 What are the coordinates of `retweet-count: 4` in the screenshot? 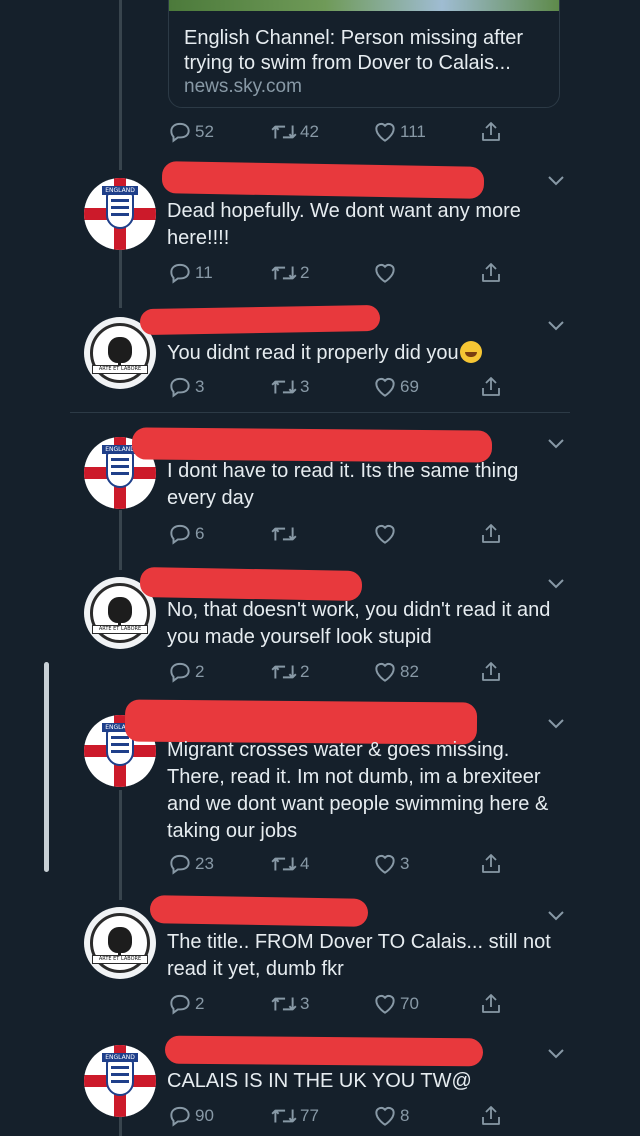 It's located at (305, 863).